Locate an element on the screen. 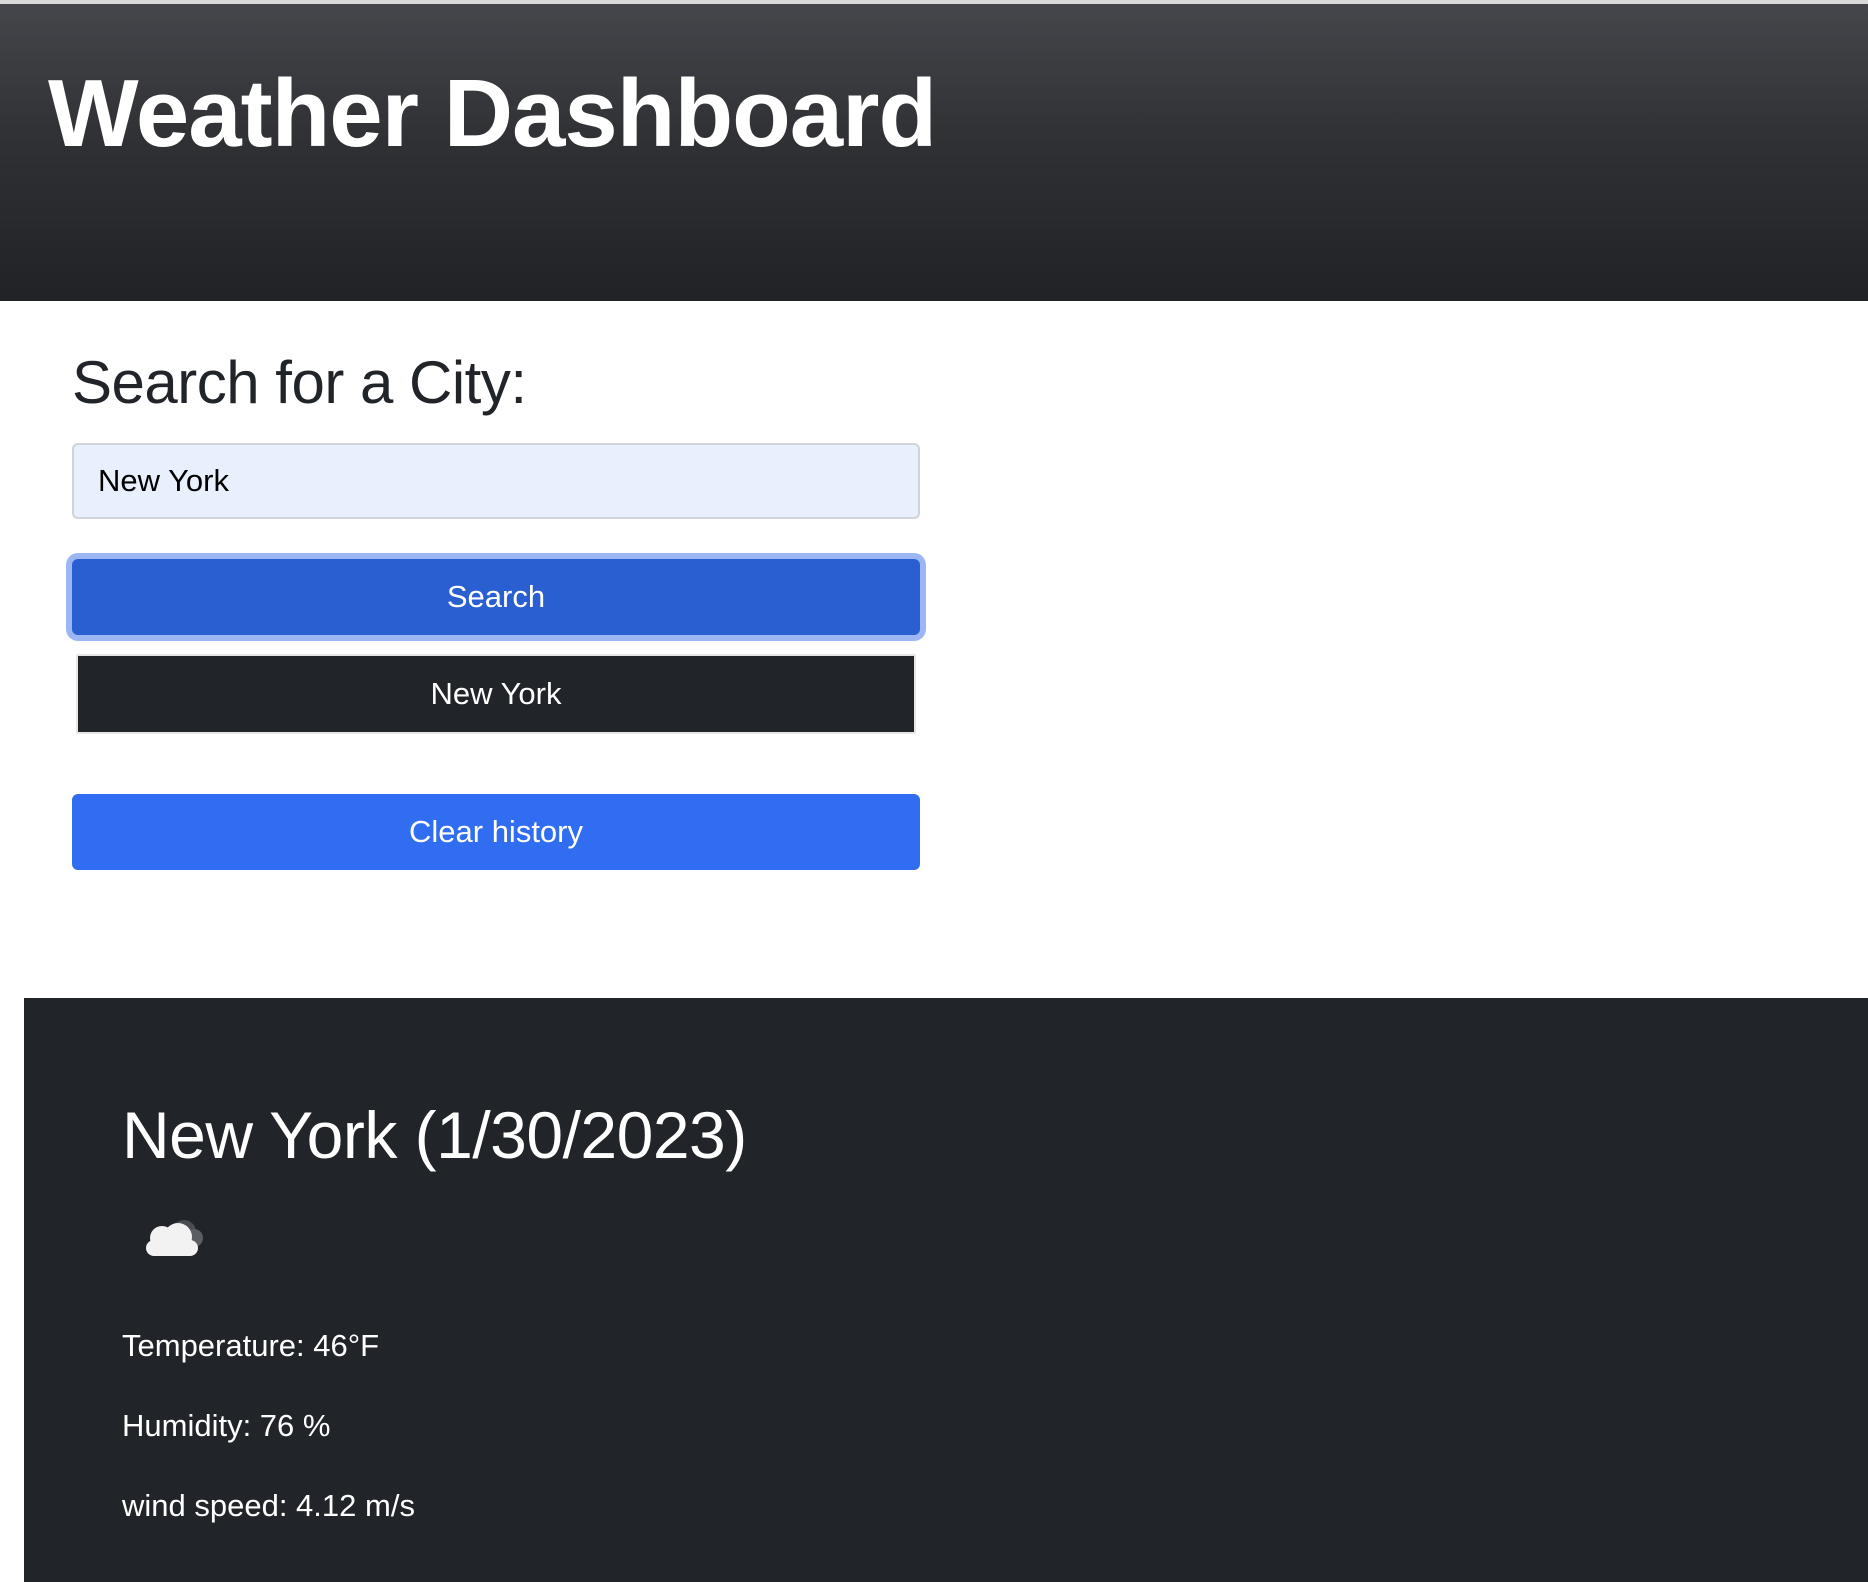 This screenshot has width=1868, height=1582. search-heading: Search for a City: is located at coordinates (299, 382).